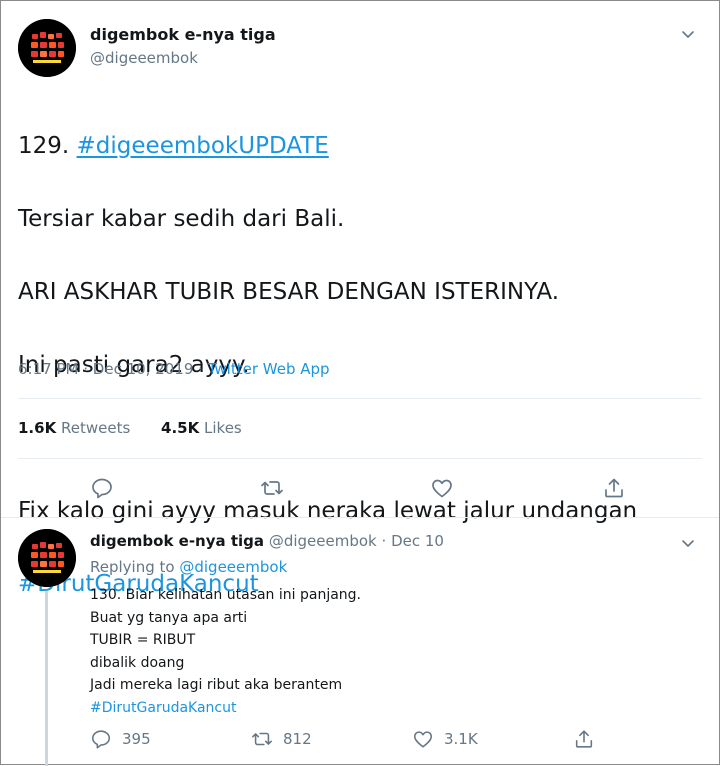  Describe the element at coordinates (281, 739) in the screenshot. I see `retweet-button: 812` at that location.